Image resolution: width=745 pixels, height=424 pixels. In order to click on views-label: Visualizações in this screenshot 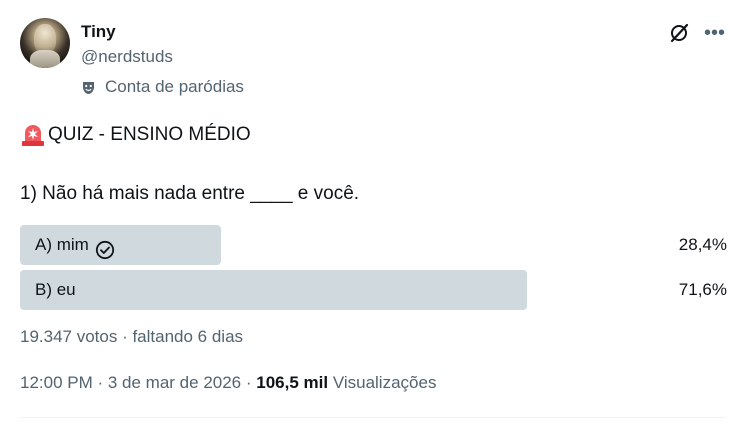, I will do `click(384, 382)`.